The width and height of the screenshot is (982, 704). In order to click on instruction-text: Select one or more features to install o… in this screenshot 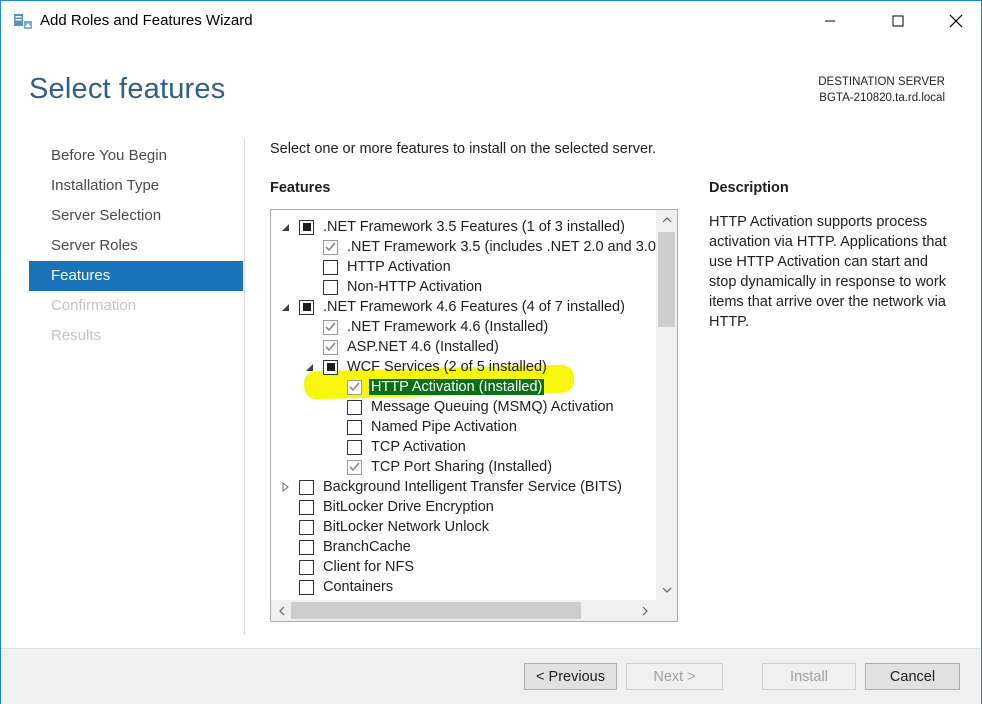, I will do `click(463, 149)`.